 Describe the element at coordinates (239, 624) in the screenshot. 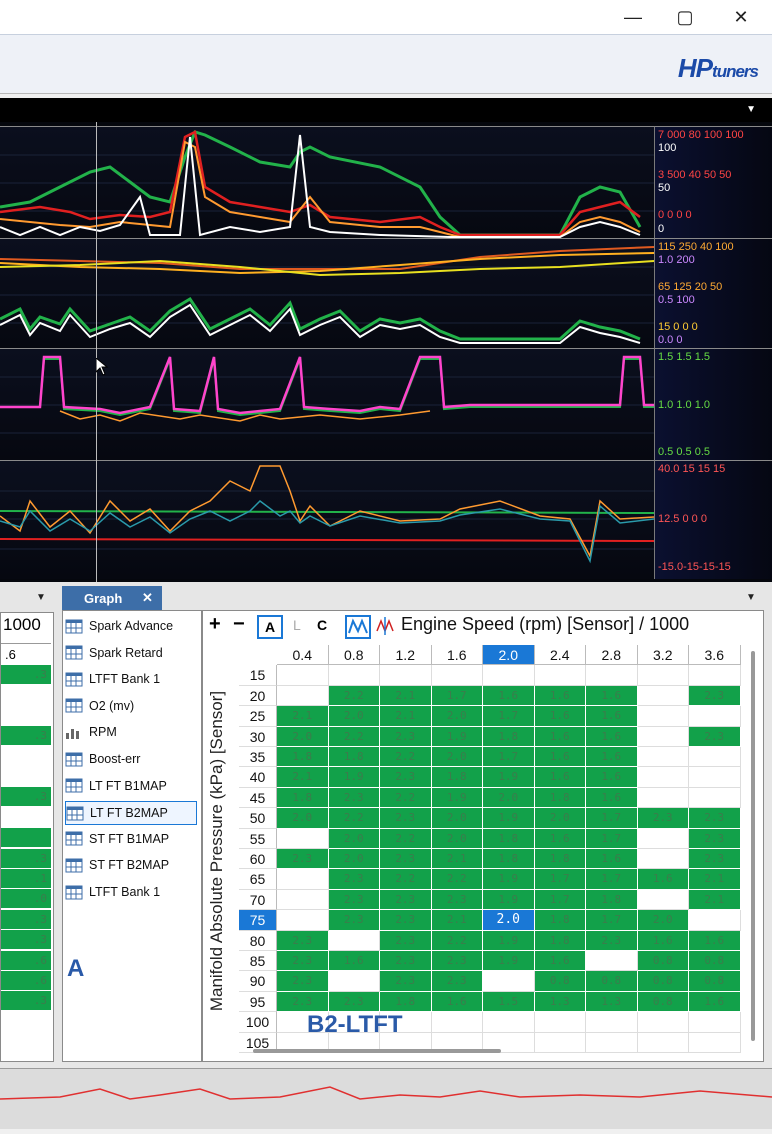

I see `zoom-out-button: −` at that location.